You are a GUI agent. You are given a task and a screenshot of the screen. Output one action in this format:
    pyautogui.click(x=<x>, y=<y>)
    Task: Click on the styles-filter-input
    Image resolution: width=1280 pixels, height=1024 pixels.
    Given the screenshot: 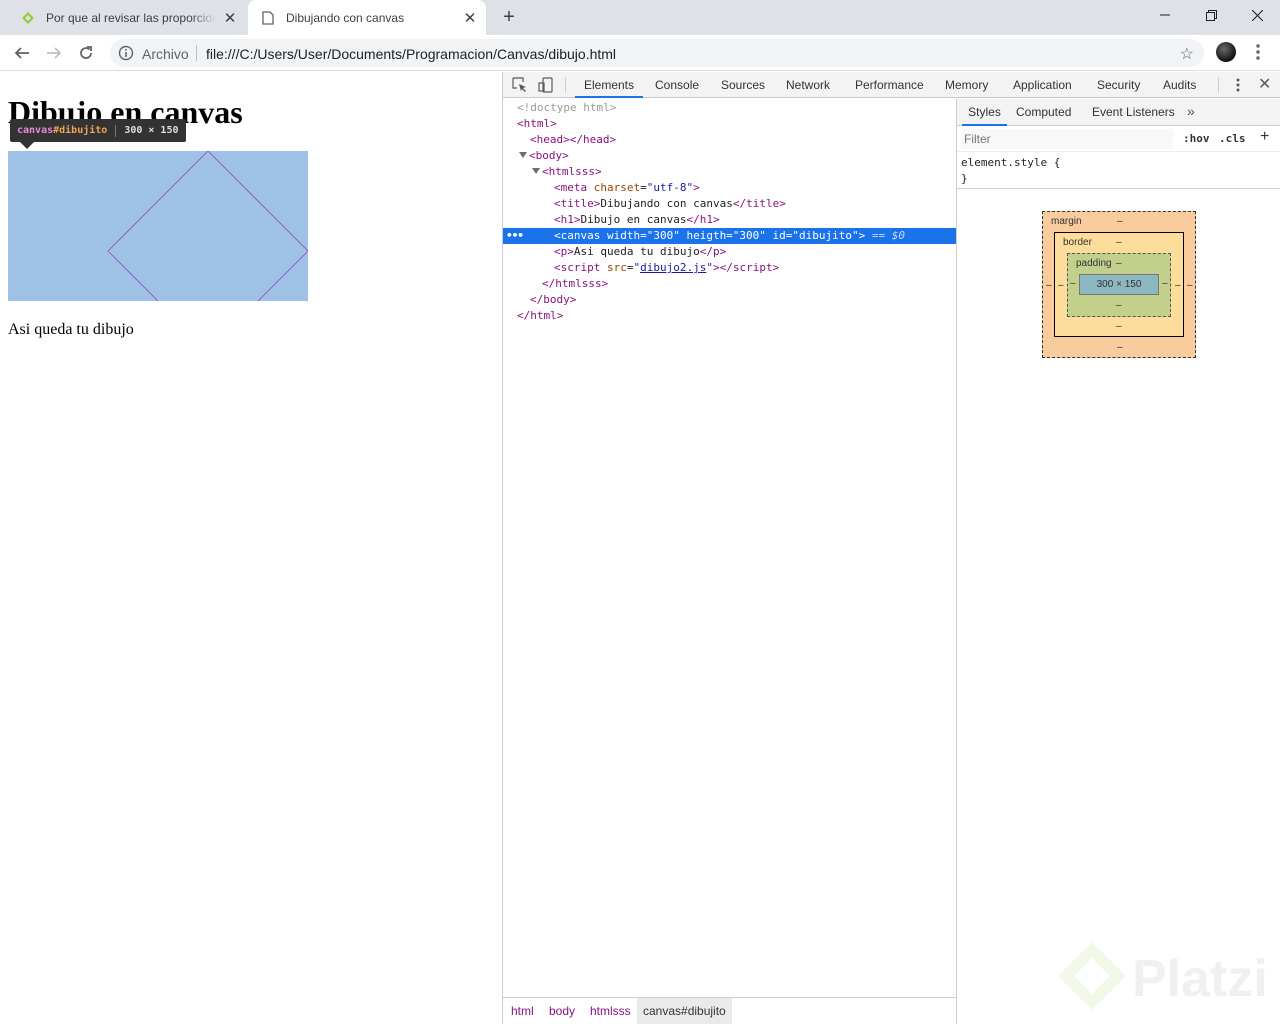 What is the action you would take?
    pyautogui.click(x=1067, y=139)
    